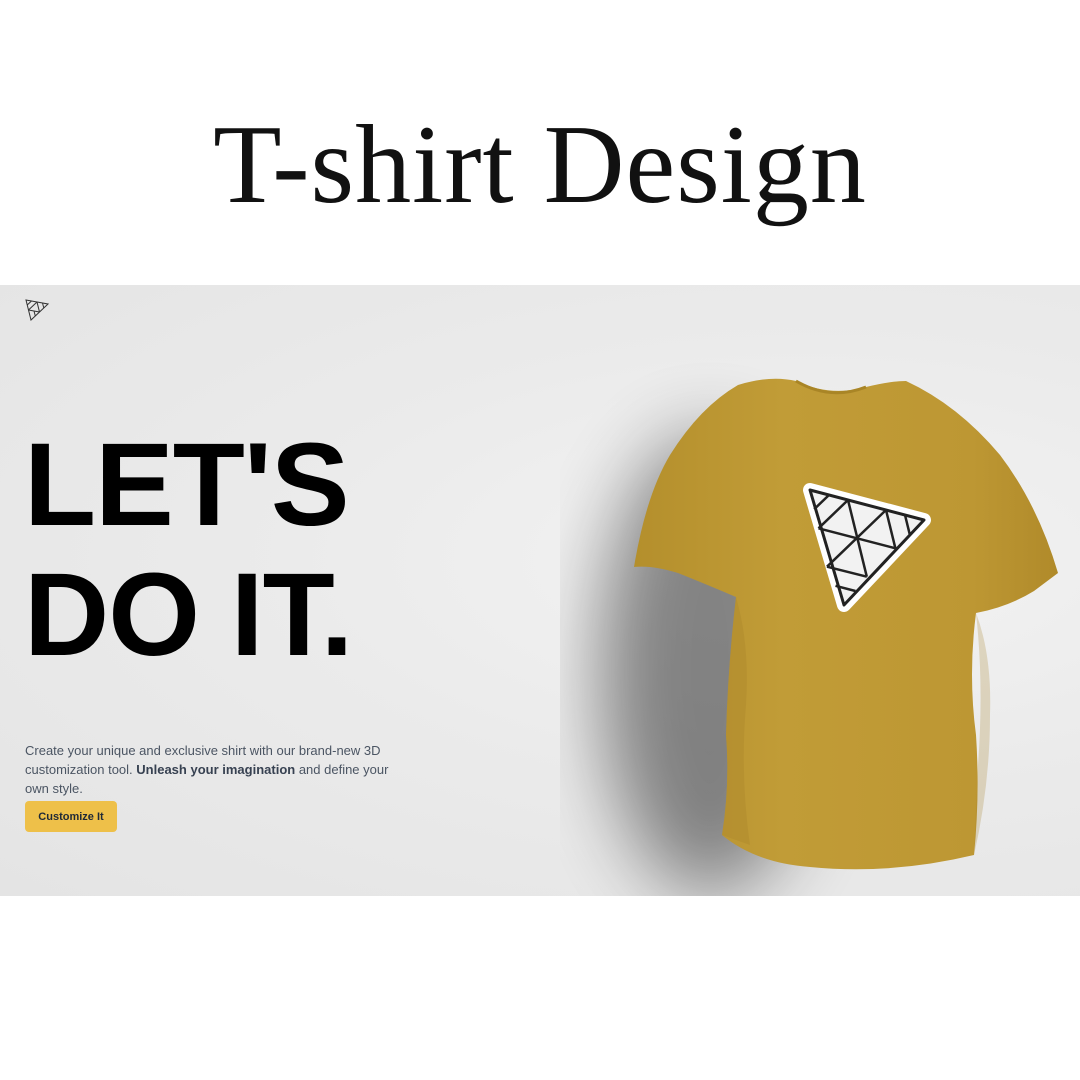 The height and width of the screenshot is (1080, 1080). Describe the element at coordinates (187, 485) in the screenshot. I see `headline-line-1: LET'S` at that location.